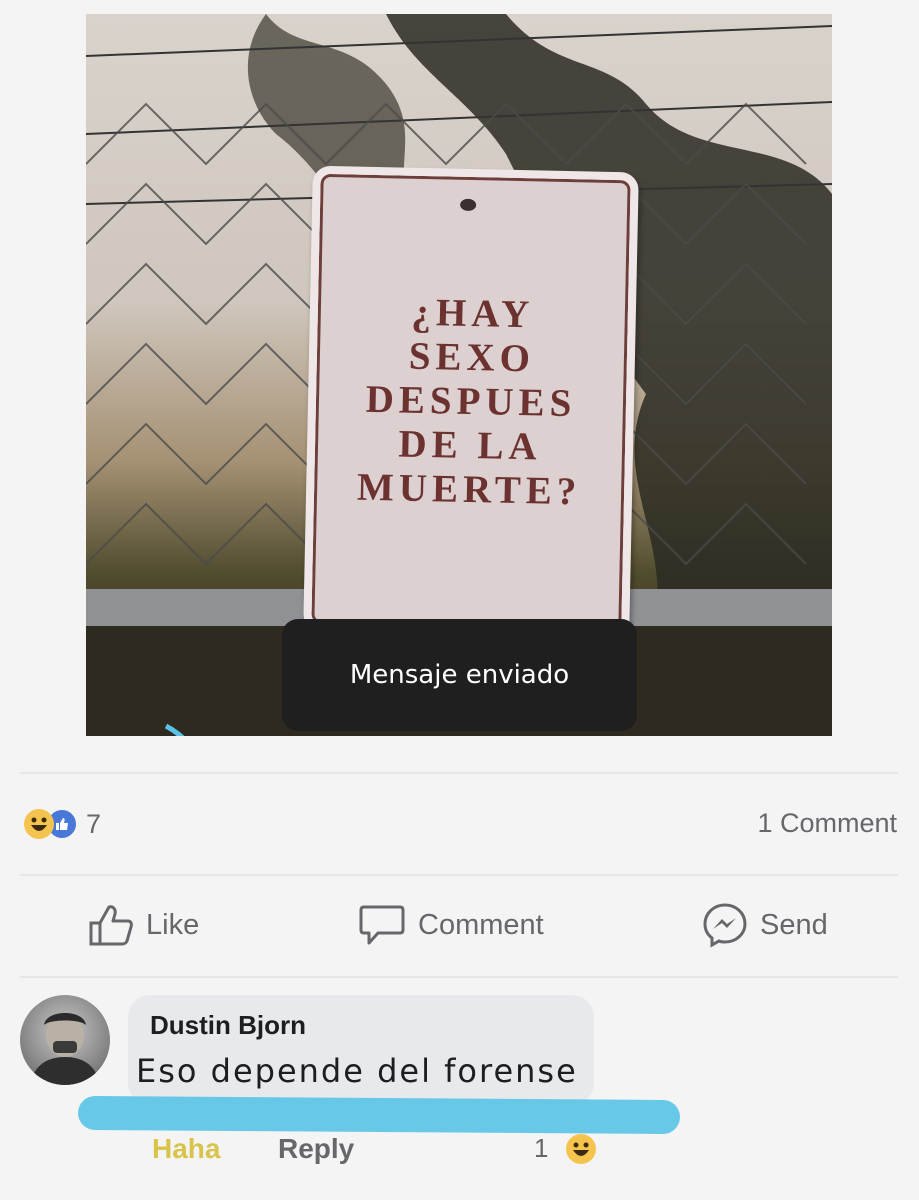  Describe the element at coordinates (382, 925) in the screenshot. I see `comment-icon` at that location.